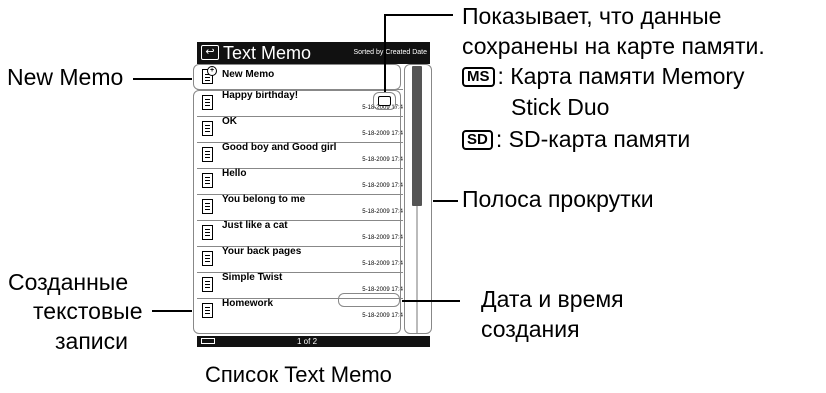 This screenshot has width=826, height=393. I want to click on title-bar: ↩ Text Memo Sorted by Created Date, so click(313, 53).